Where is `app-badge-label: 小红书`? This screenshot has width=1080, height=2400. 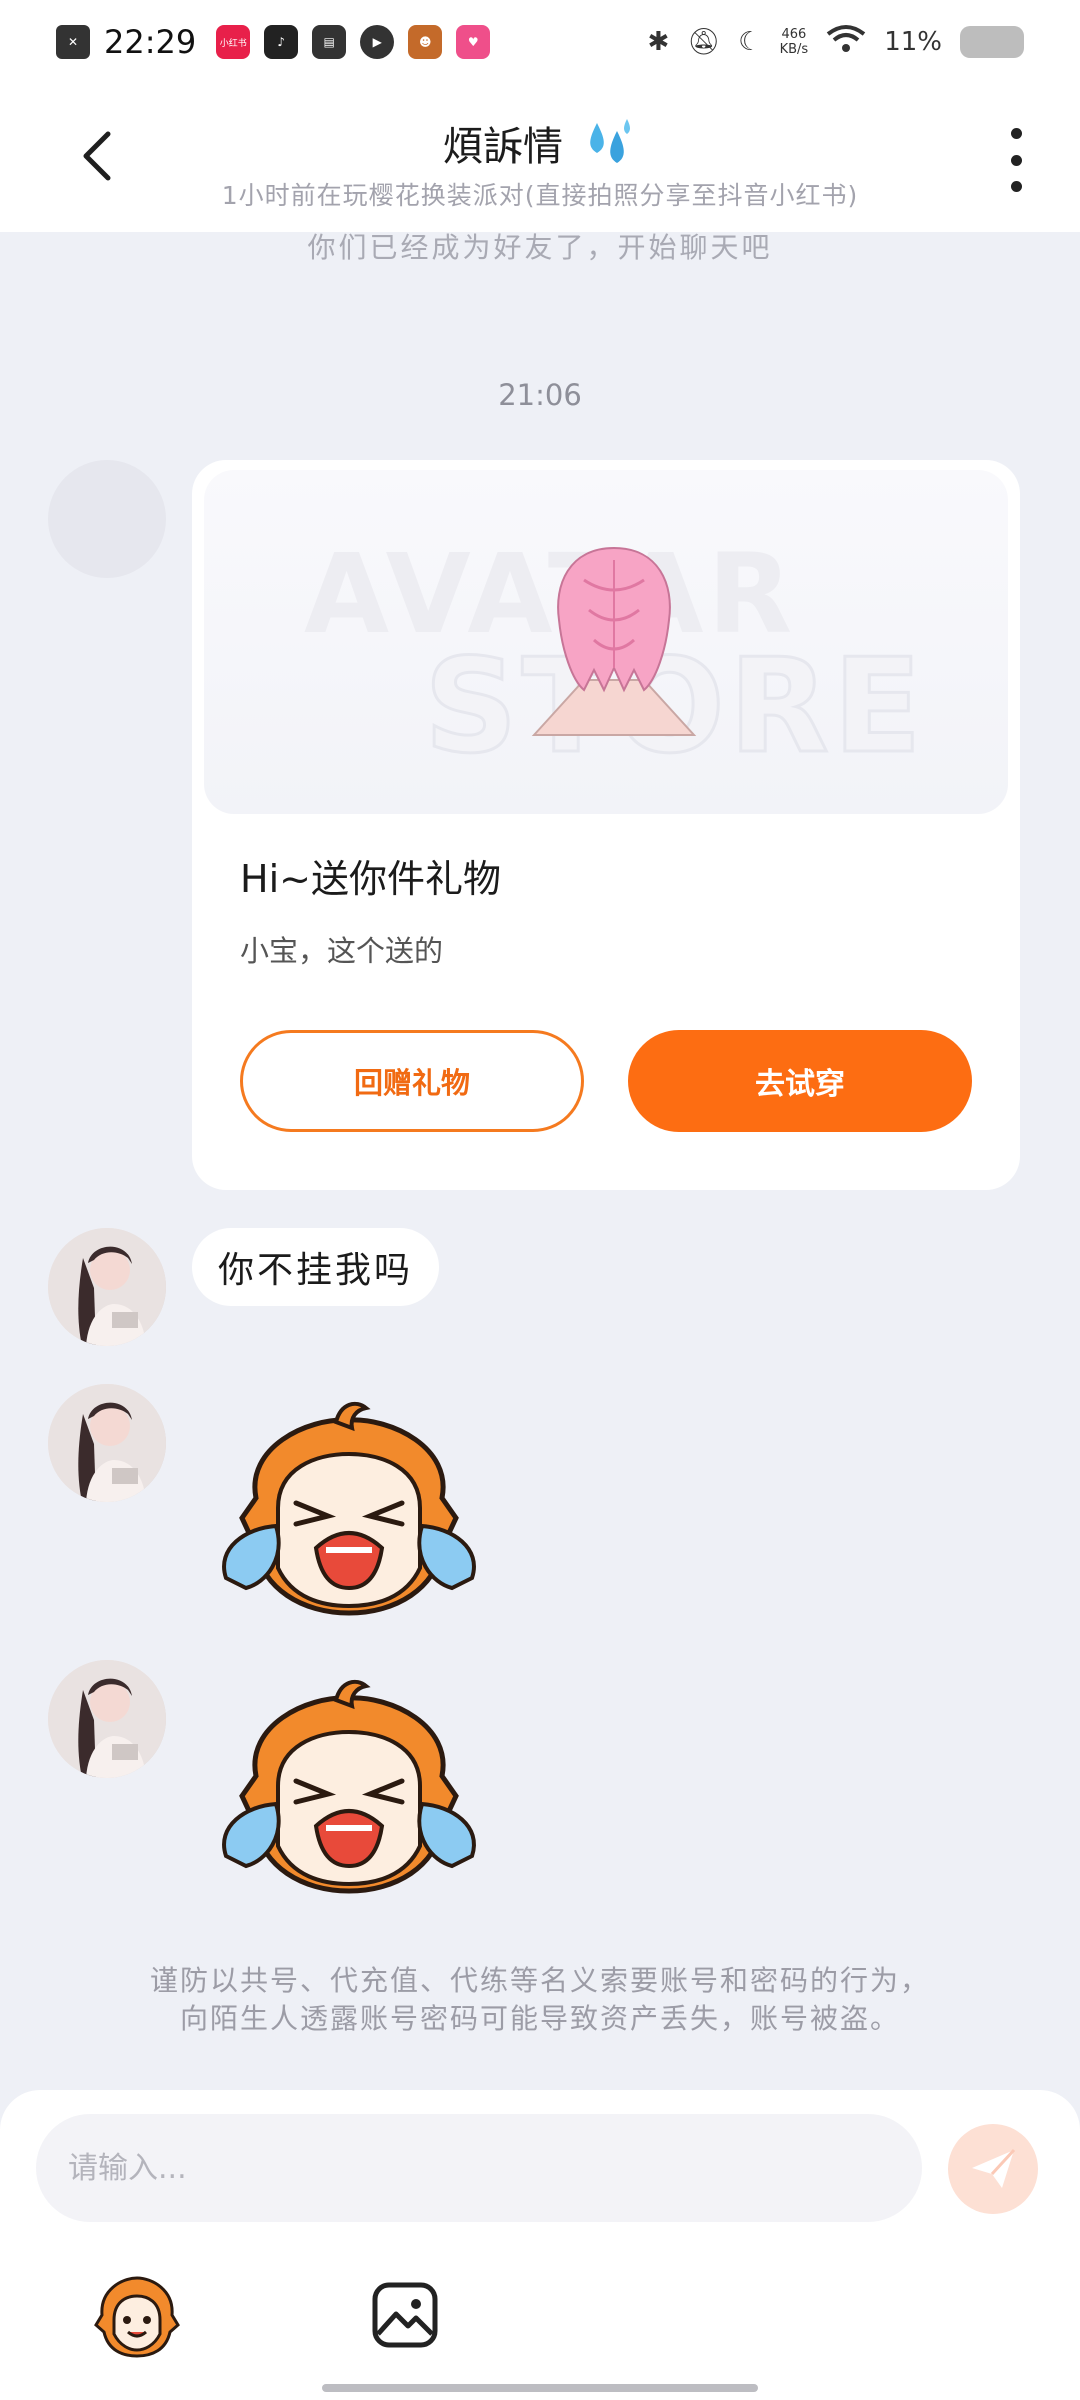 app-badge-label: 小红书 is located at coordinates (233, 43).